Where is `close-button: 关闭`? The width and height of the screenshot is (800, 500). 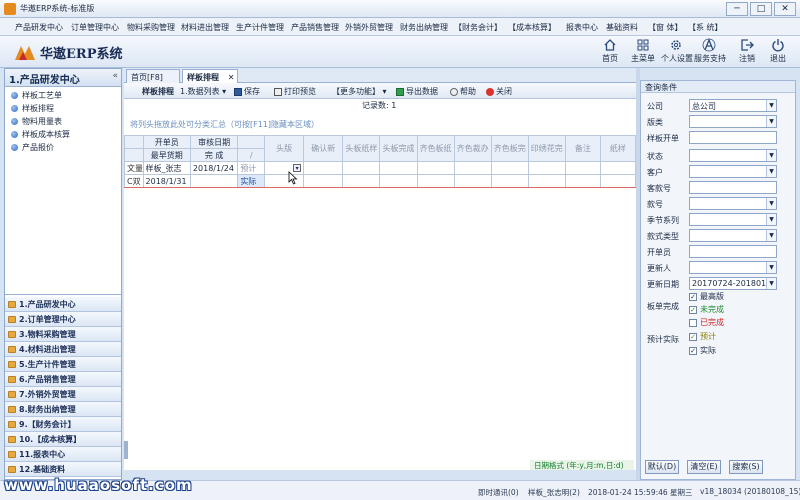 close-button: 关闭 is located at coordinates (499, 91).